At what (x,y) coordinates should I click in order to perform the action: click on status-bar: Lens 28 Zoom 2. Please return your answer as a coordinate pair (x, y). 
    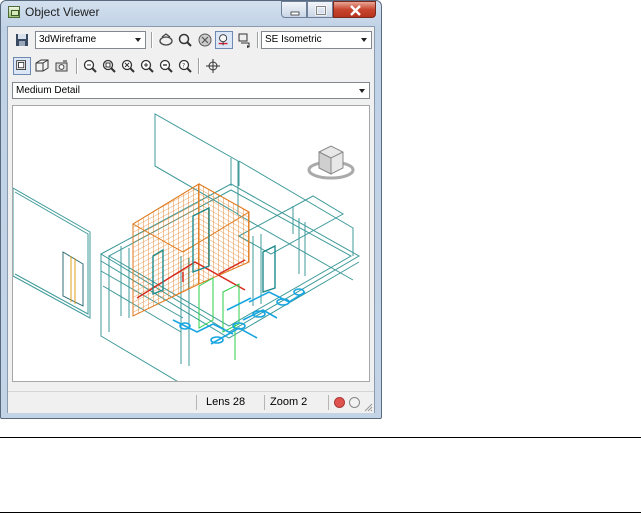
    Looking at the image, I should click on (191, 402).